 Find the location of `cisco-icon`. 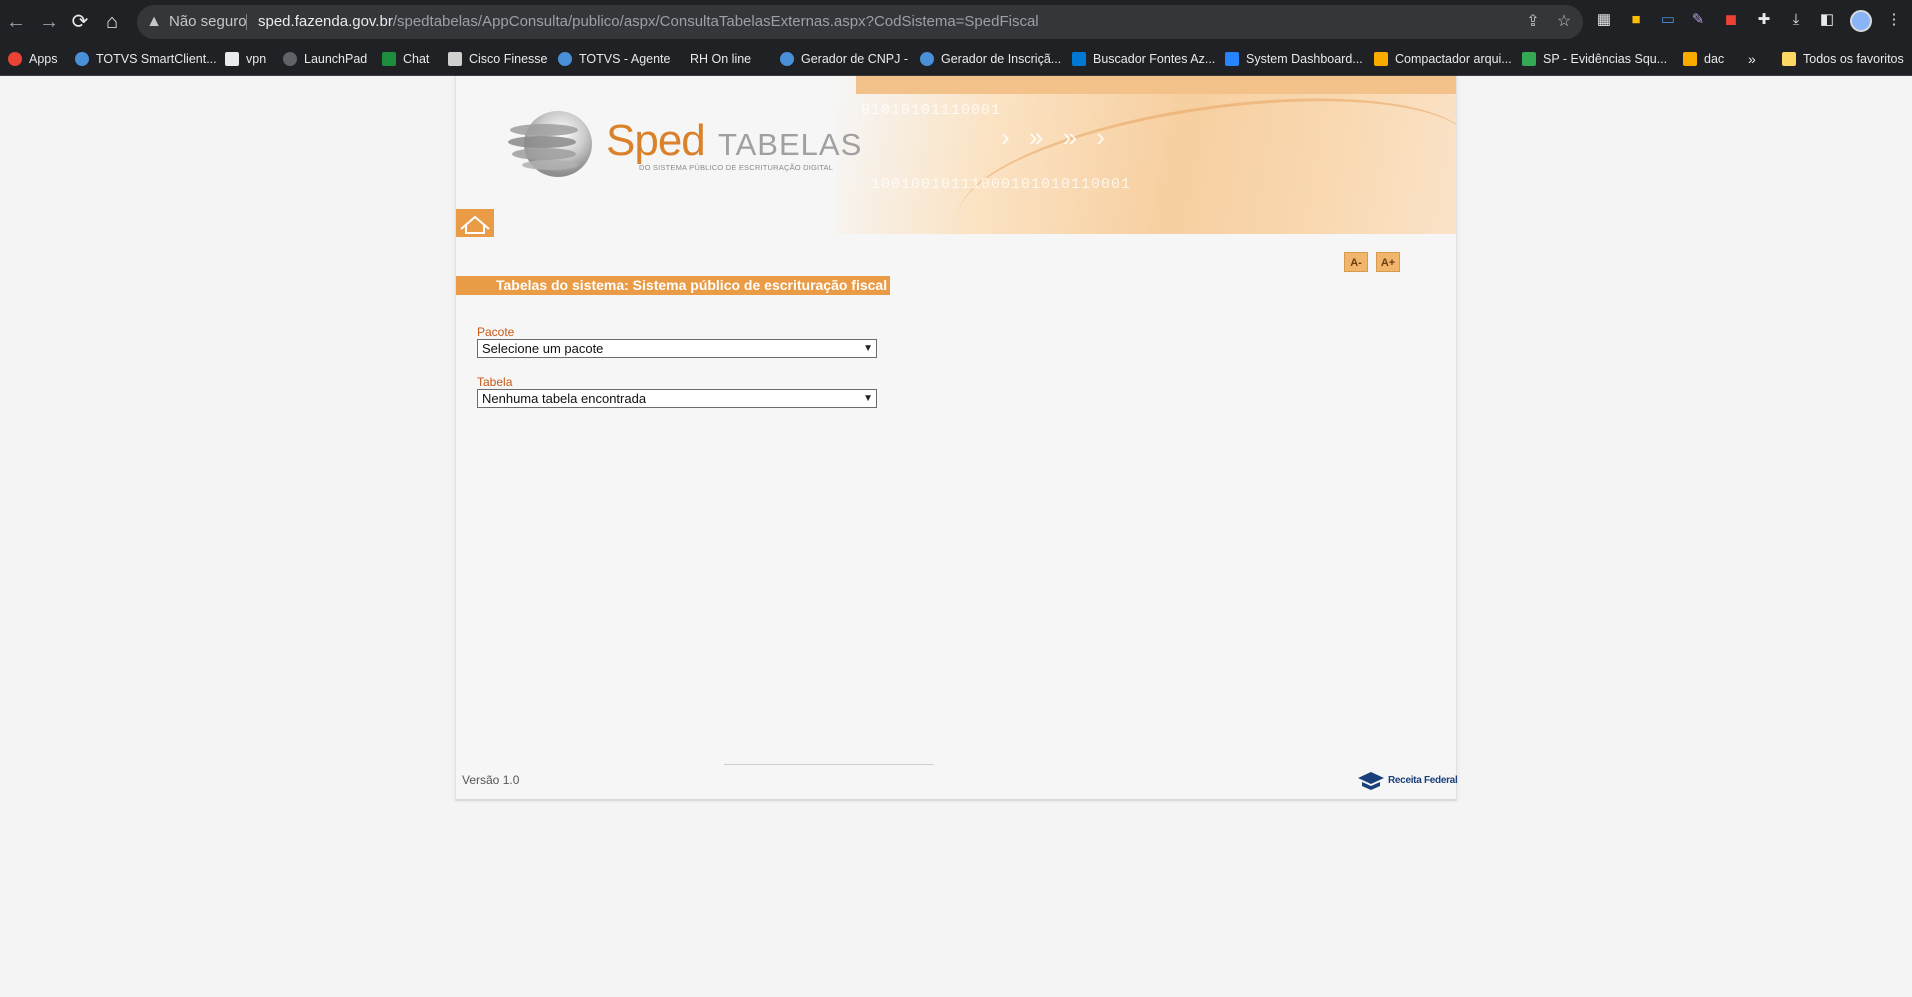

cisco-icon is located at coordinates (455, 58).